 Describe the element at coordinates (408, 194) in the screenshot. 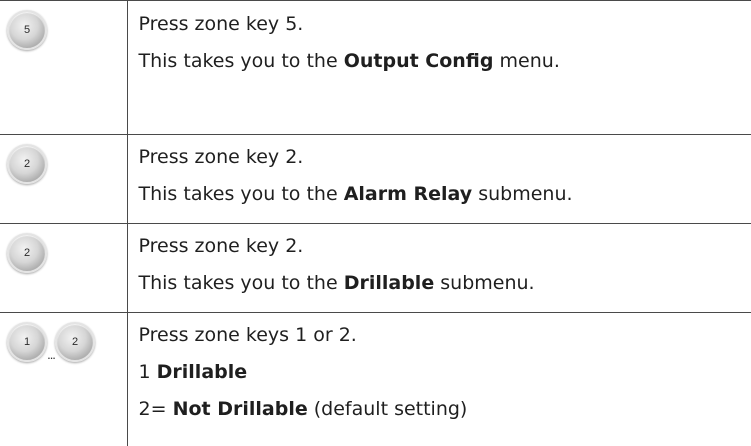

I see `submenu-name: Alarm Relay` at that location.